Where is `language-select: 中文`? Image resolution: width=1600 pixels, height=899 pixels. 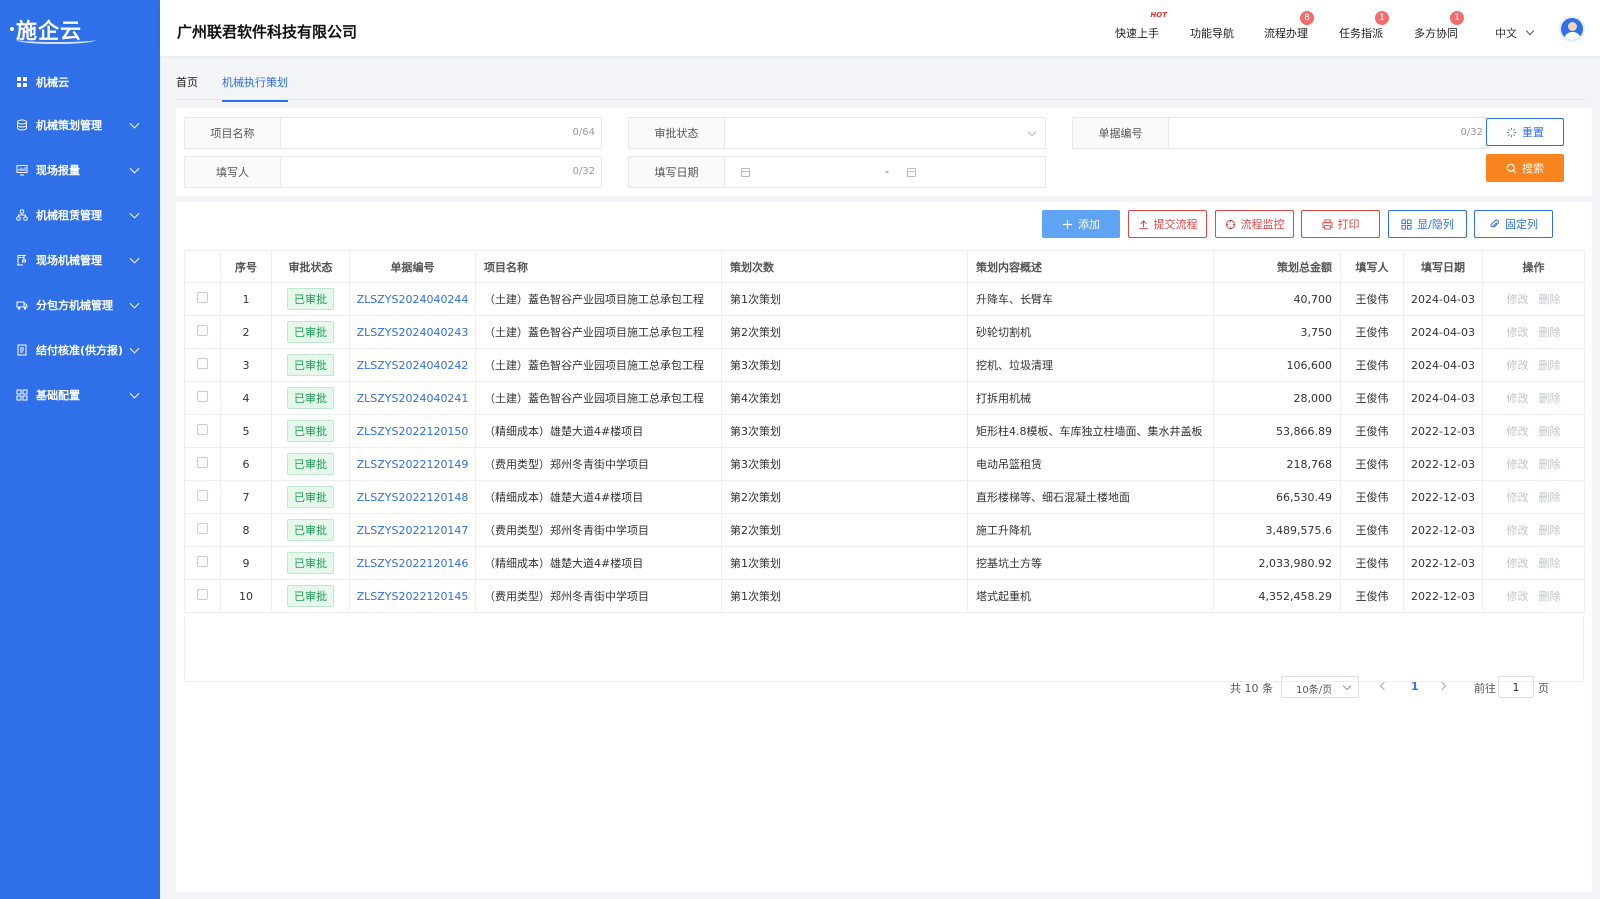
language-select: 中文 is located at coordinates (1515, 33).